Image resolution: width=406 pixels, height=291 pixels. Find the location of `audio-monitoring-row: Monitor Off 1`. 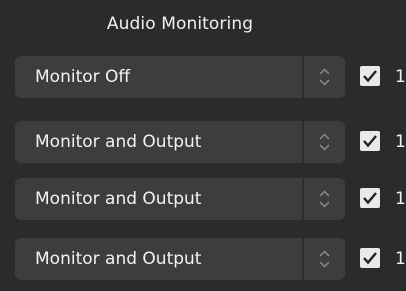

audio-monitoring-row: Monitor Off 1 is located at coordinates (210, 77).